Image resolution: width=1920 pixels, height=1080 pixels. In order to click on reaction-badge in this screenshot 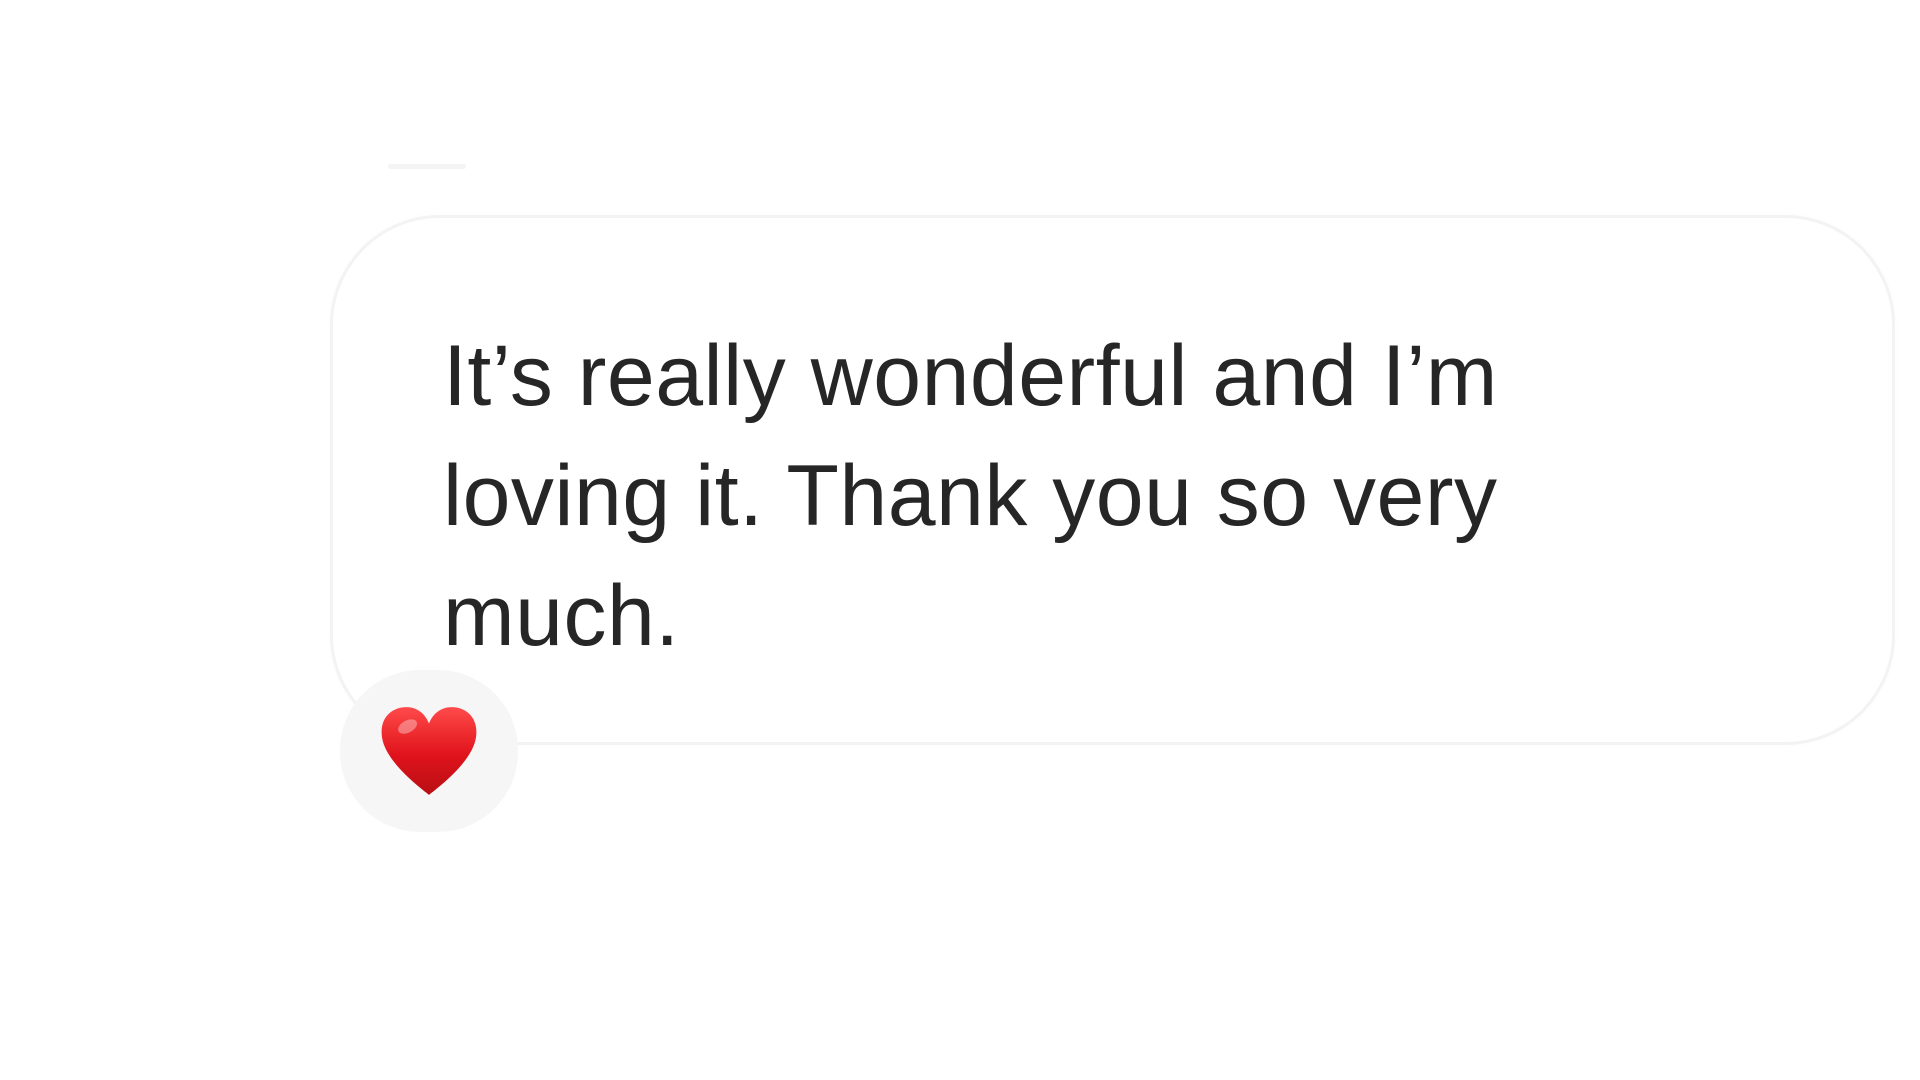, I will do `click(429, 751)`.